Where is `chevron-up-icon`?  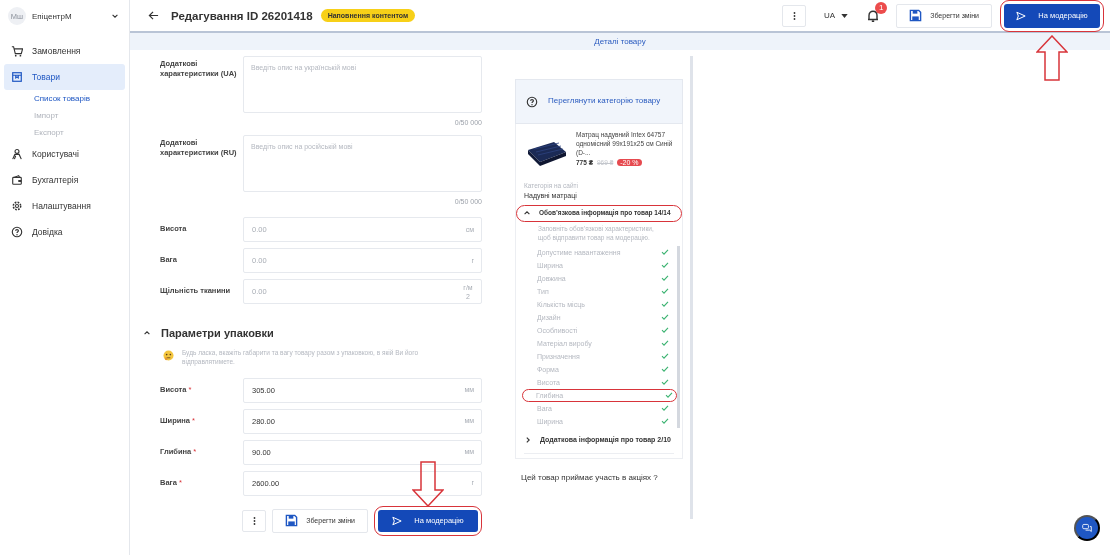 chevron-up-icon is located at coordinates (147, 333).